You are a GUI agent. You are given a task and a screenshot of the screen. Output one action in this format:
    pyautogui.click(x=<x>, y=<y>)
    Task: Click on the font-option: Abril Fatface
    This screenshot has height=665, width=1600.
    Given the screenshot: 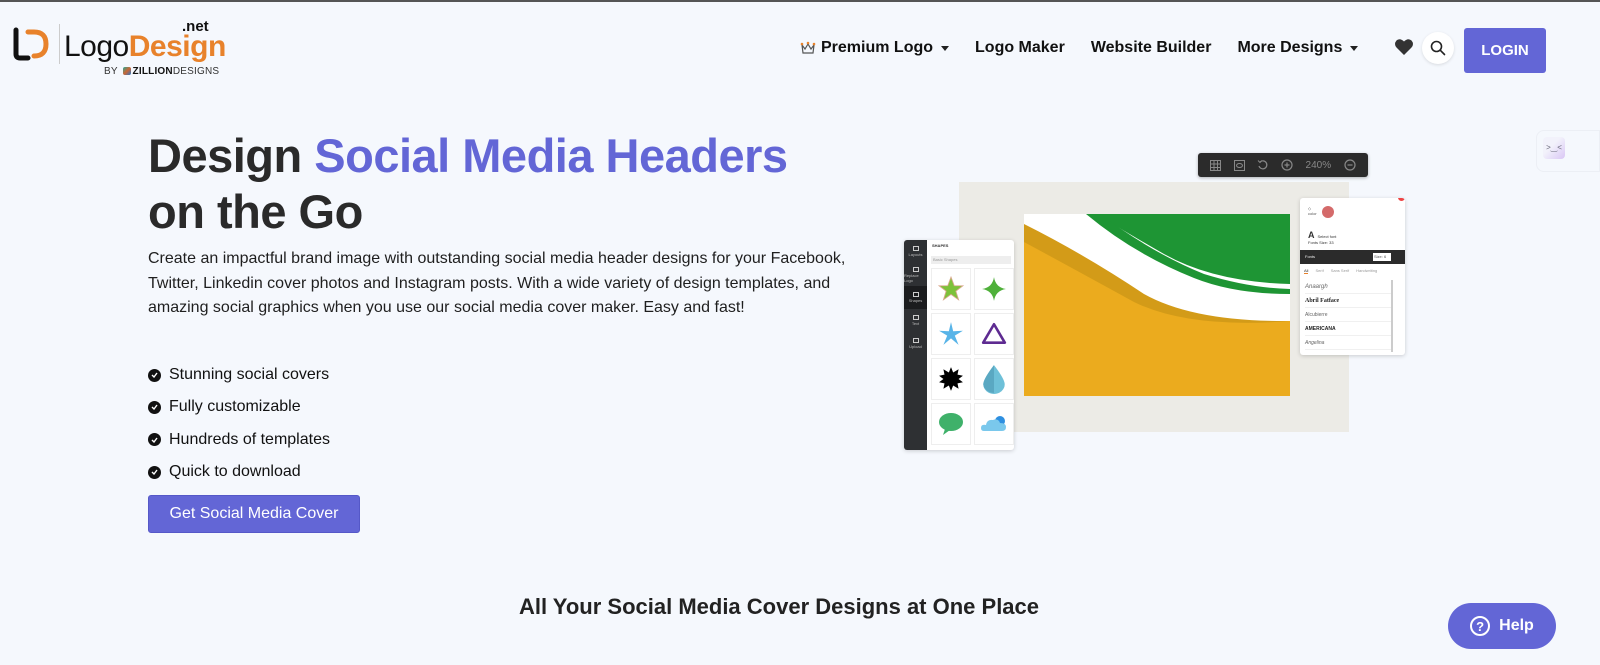 What is the action you would take?
    pyautogui.click(x=1349, y=301)
    